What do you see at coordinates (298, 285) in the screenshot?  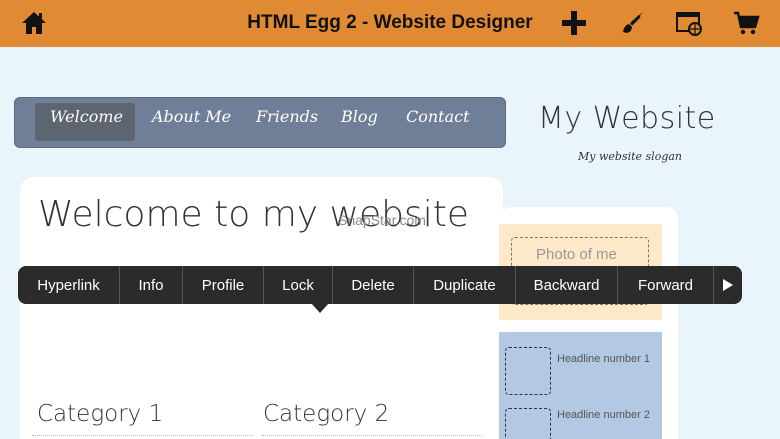 I see `menu-item-lock: Lock` at bounding box center [298, 285].